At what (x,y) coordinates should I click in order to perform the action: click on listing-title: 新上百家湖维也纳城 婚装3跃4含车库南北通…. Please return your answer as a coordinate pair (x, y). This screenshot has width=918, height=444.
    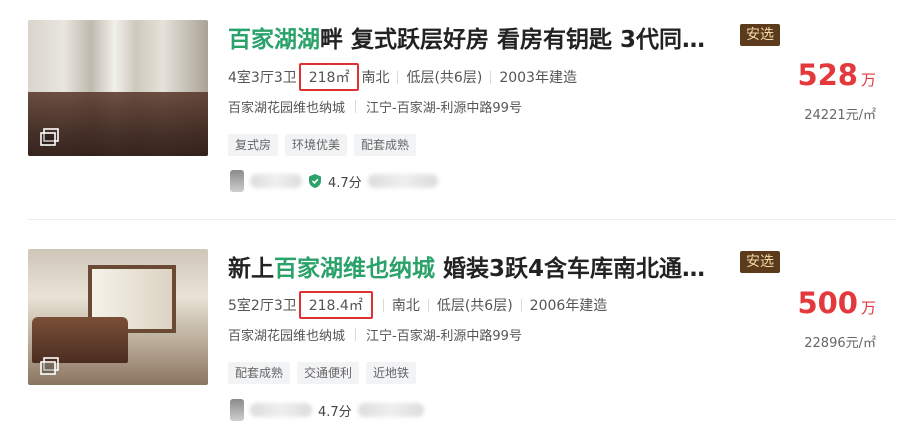
    Looking at the image, I should click on (480, 266).